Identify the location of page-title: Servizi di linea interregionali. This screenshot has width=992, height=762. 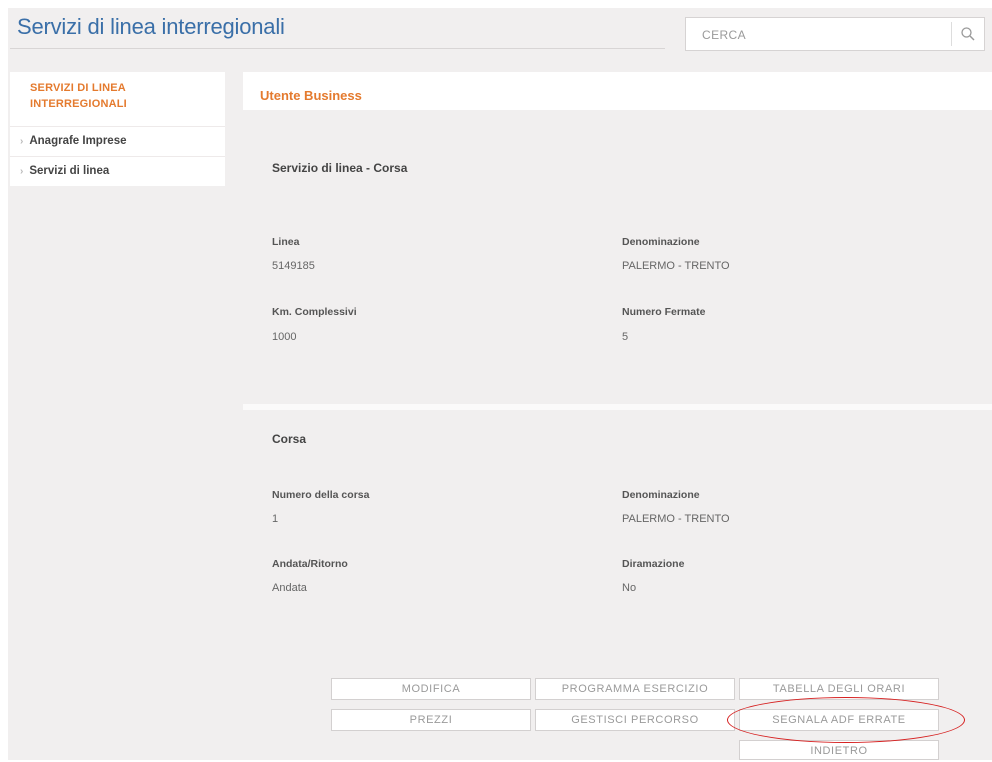
(151, 26).